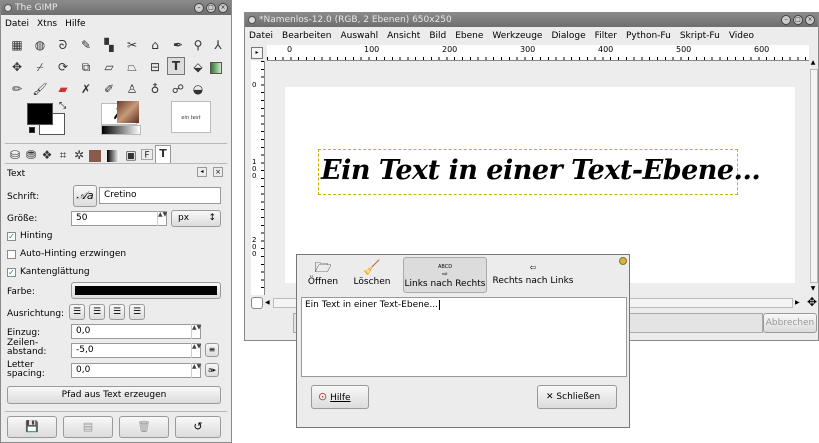 Image resolution: width=819 pixels, height=443 pixels. What do you see at coordinates (75, 24) in the screenshot?
I see `menu-hilfe: Hilfe` at bounding box center [75, 24].